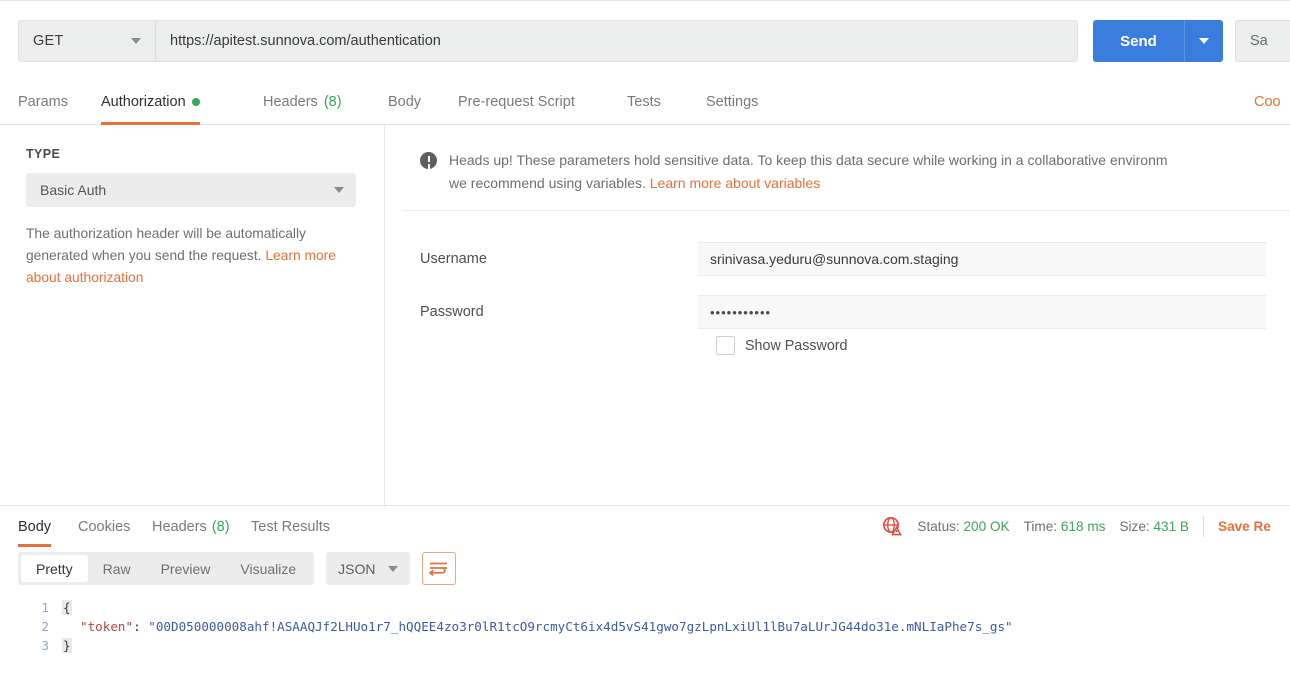 The height and width of the screenshot is (684, 1290). I want to click on auth-type-dropdown: Basic Auth, so click(191, 190).